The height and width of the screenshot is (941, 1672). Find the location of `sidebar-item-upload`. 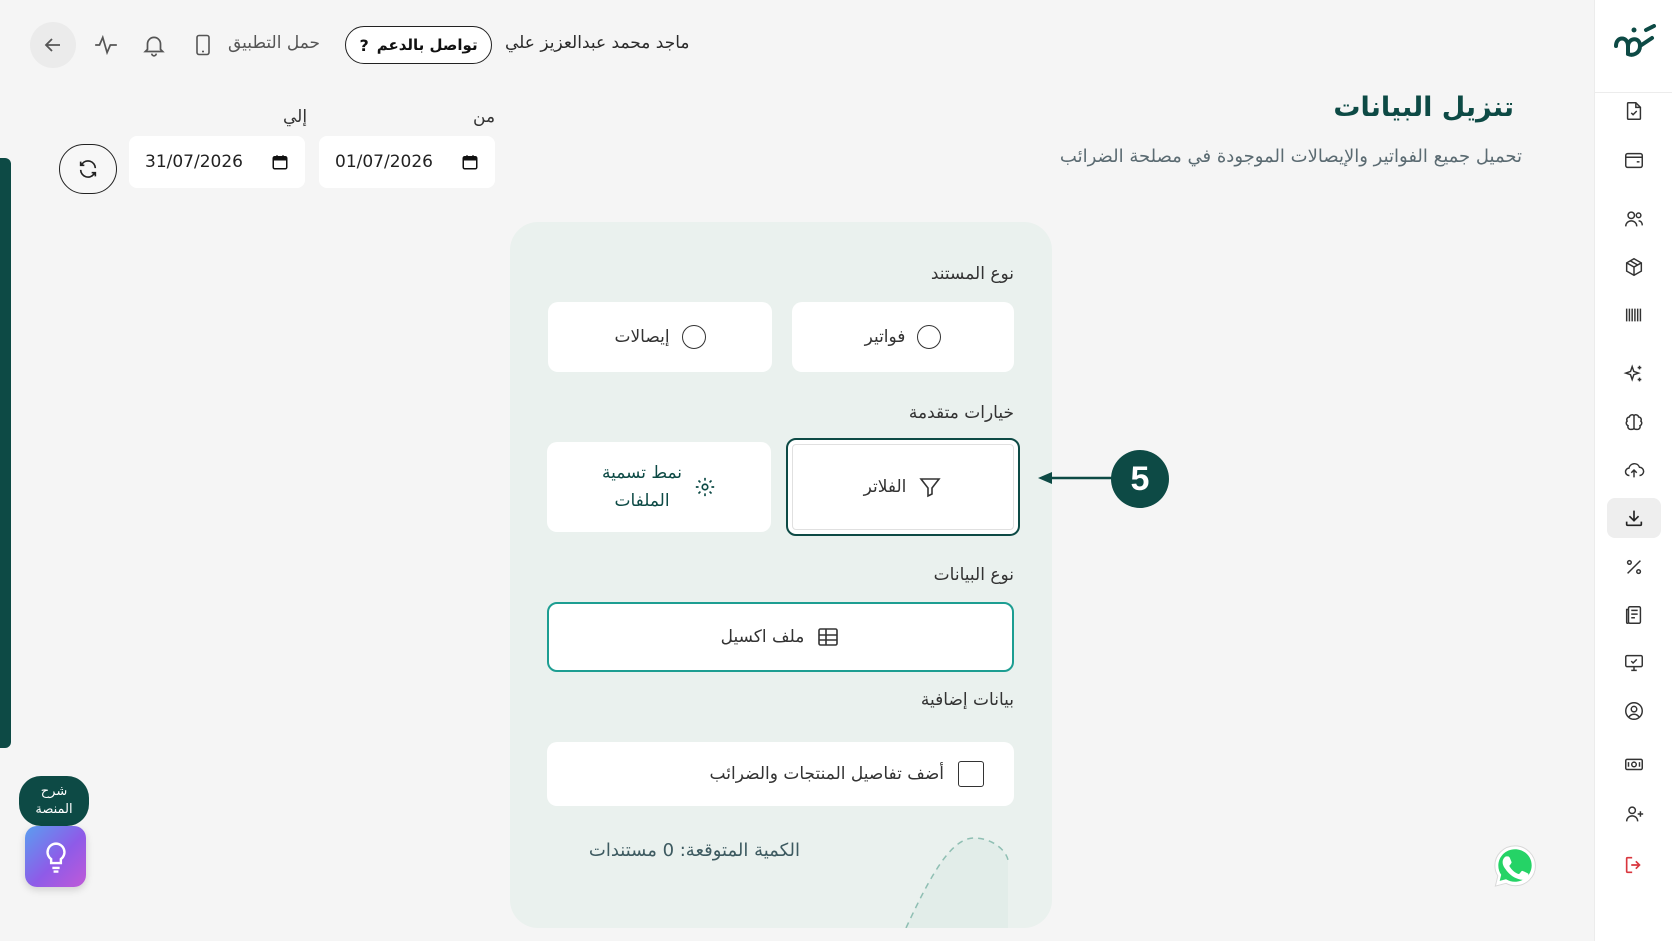

sidebar-item-upload is located at coordinates (1634, 470).